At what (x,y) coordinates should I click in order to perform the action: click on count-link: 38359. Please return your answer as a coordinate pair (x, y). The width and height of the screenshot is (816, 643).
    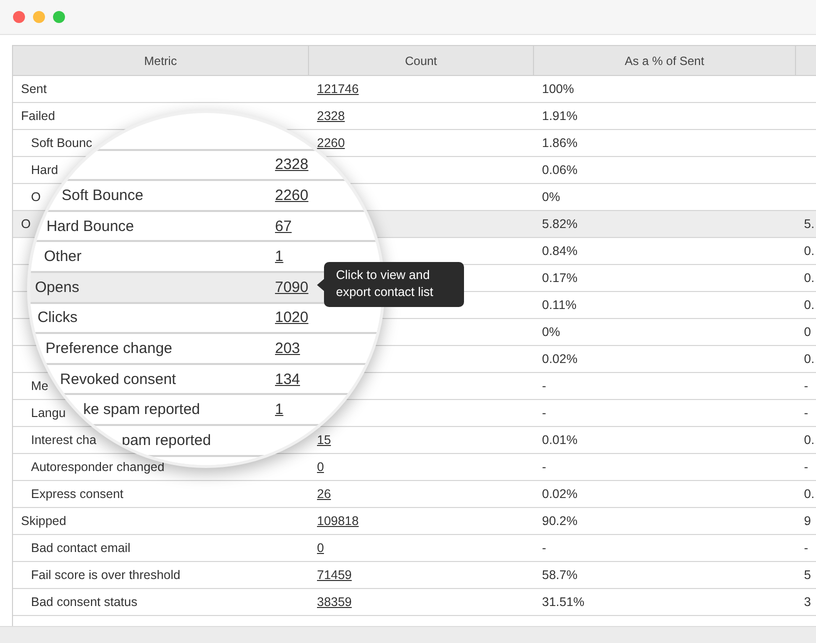
    Looking at the image, I should click on (334, 602).